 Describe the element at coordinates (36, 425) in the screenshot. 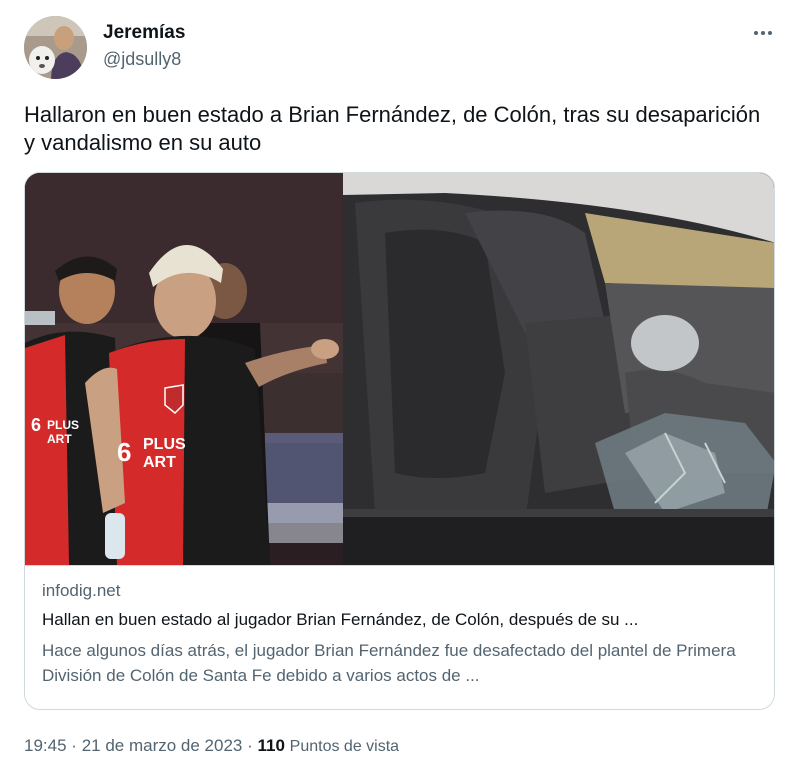

I see `left-jersey-number: 6` at that location.